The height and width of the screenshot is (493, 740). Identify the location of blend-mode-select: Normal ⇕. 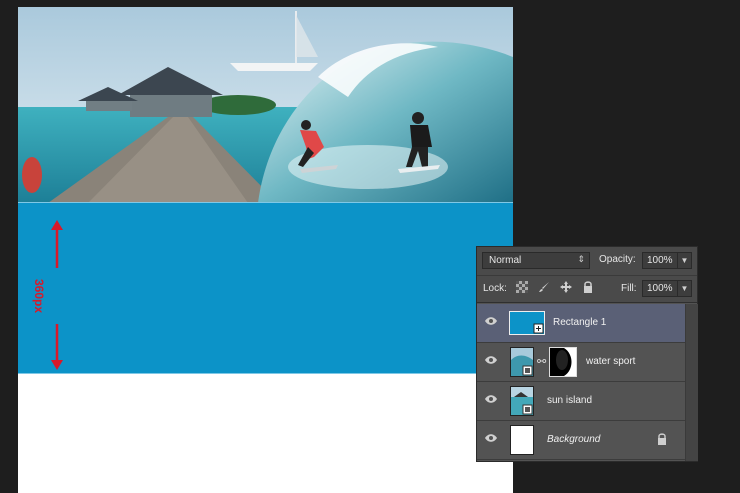
(536, 260).